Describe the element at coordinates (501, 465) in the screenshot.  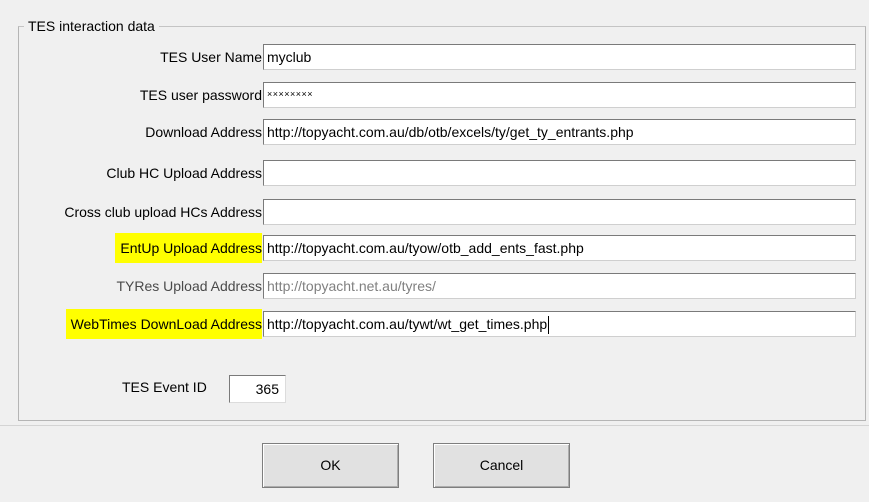
I see `cancel-button: Cancel` at that location.